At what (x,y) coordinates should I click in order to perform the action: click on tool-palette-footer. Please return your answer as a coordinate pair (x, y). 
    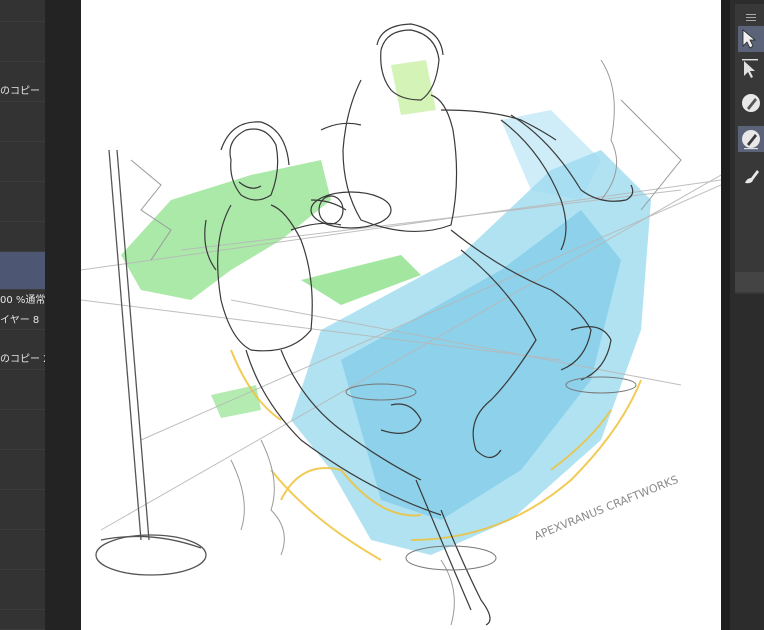
    Looking at the image, I should click on (749, 282).